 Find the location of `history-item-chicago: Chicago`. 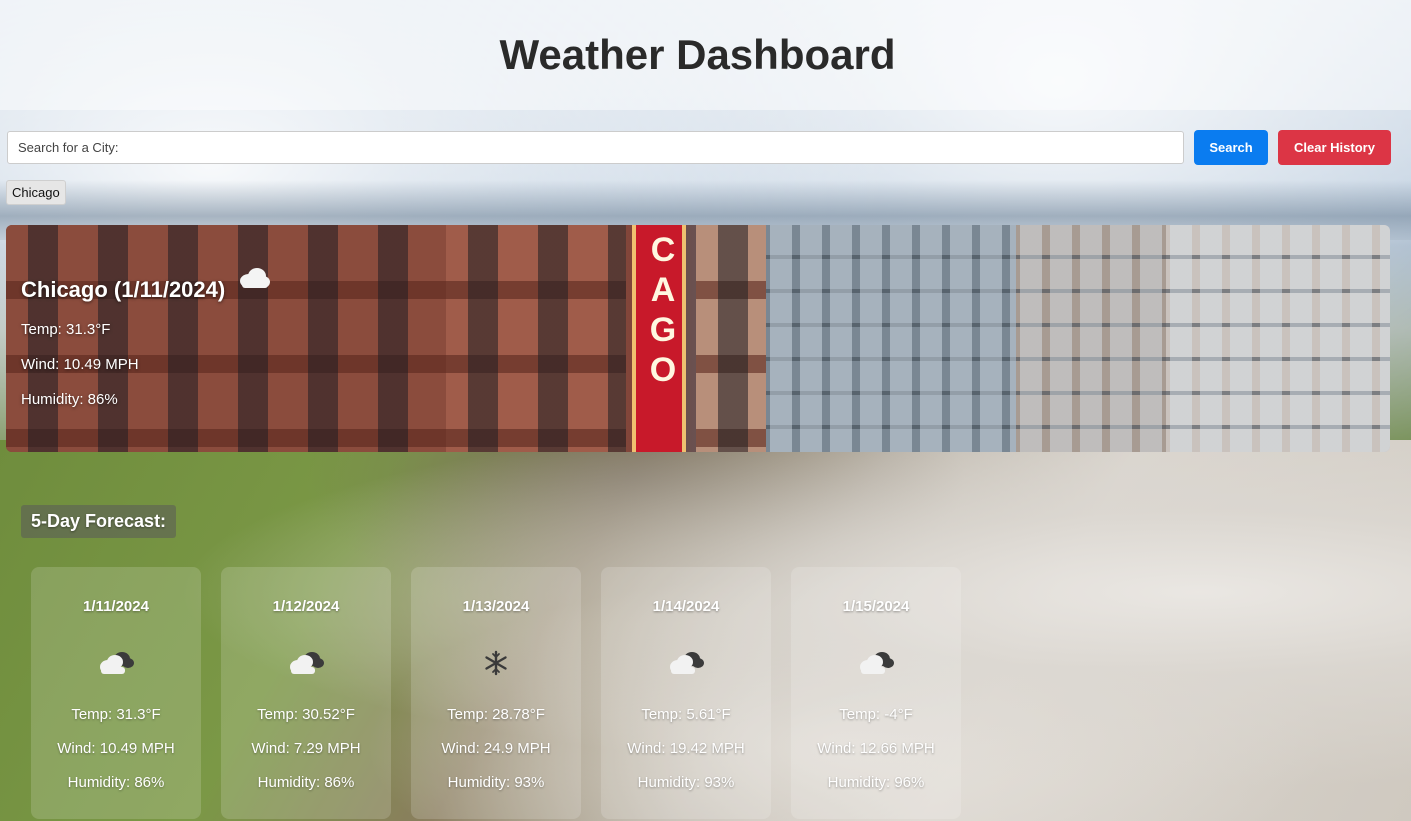

history-item-chicago: Chicago is located at coordinates (36, 192).